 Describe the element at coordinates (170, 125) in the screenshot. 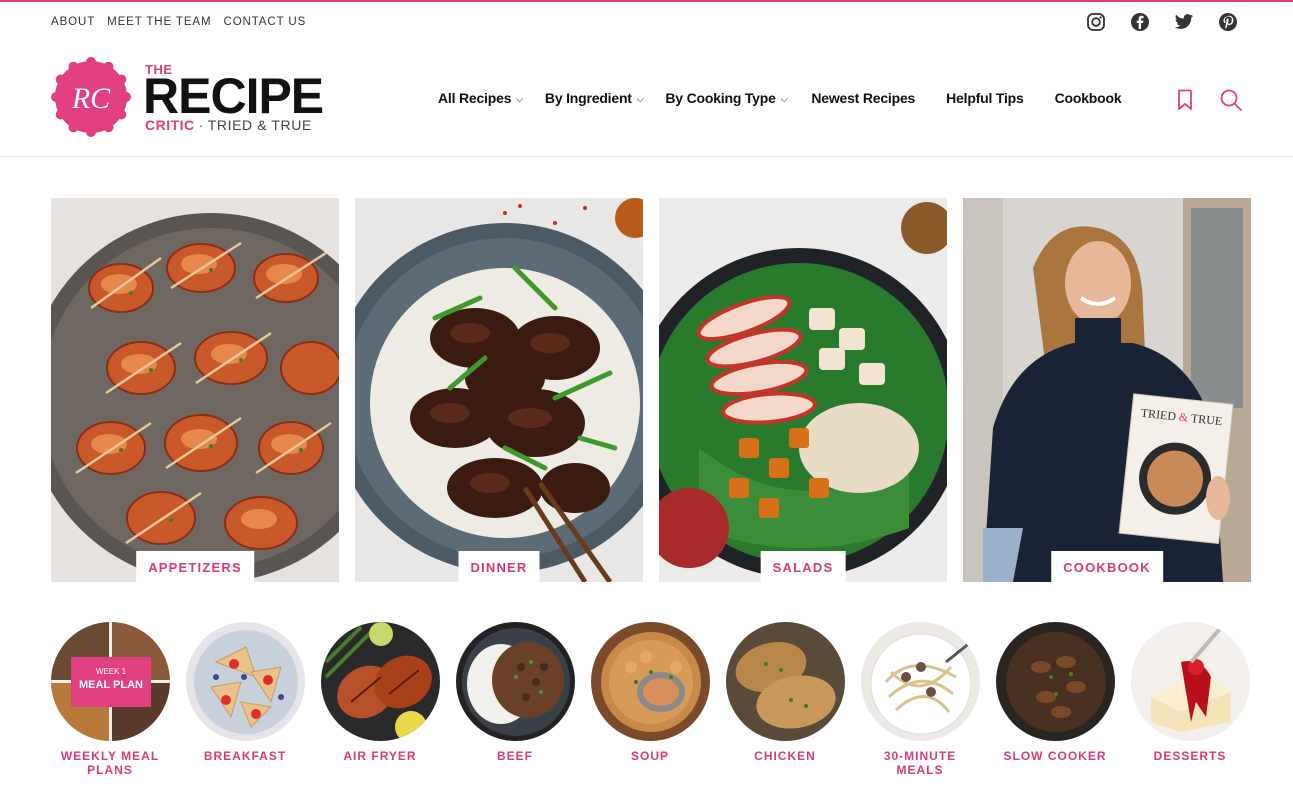

I see `logo-critic: CRITIC` at that location.